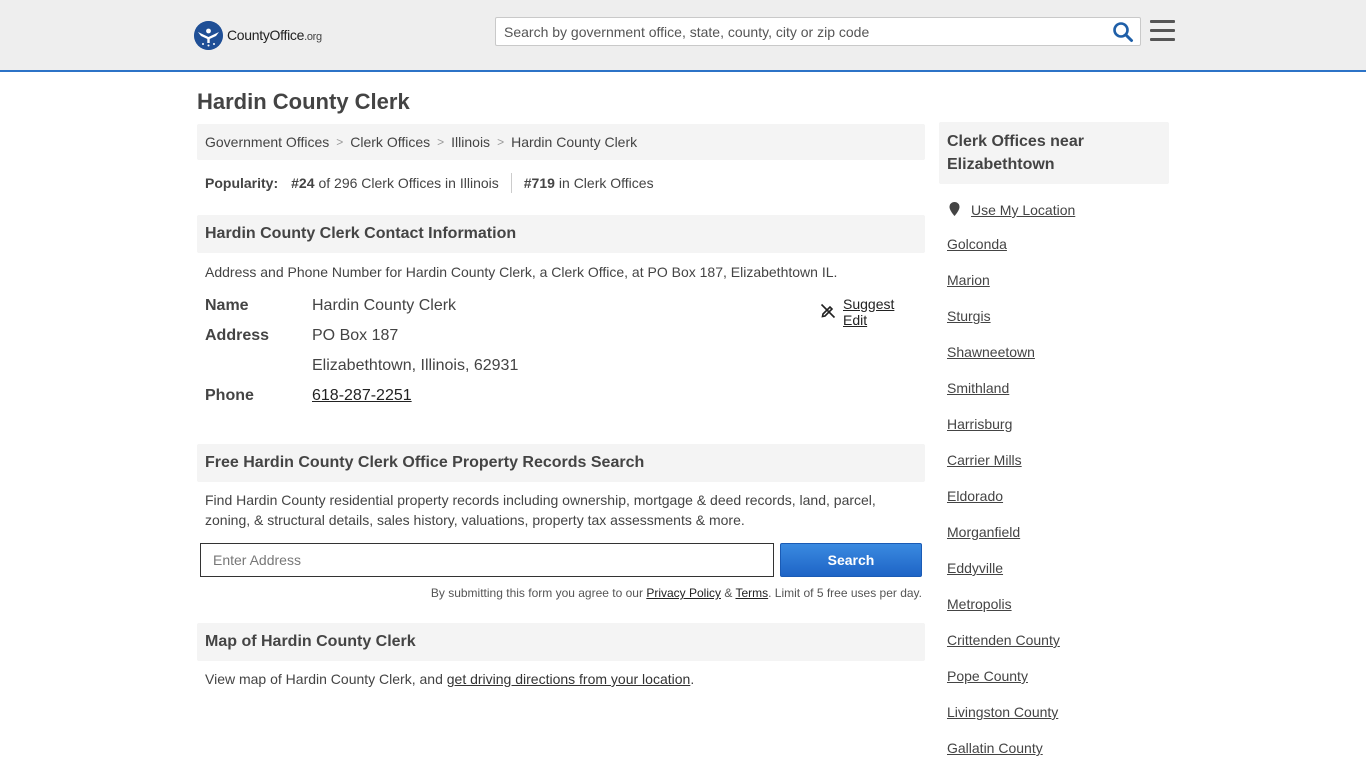 The image size is (1366, 768). Describe the element at coordinates (561, 642) in the screenshot. I see `map-heading: Map of Hardin County Clerk` at that location.